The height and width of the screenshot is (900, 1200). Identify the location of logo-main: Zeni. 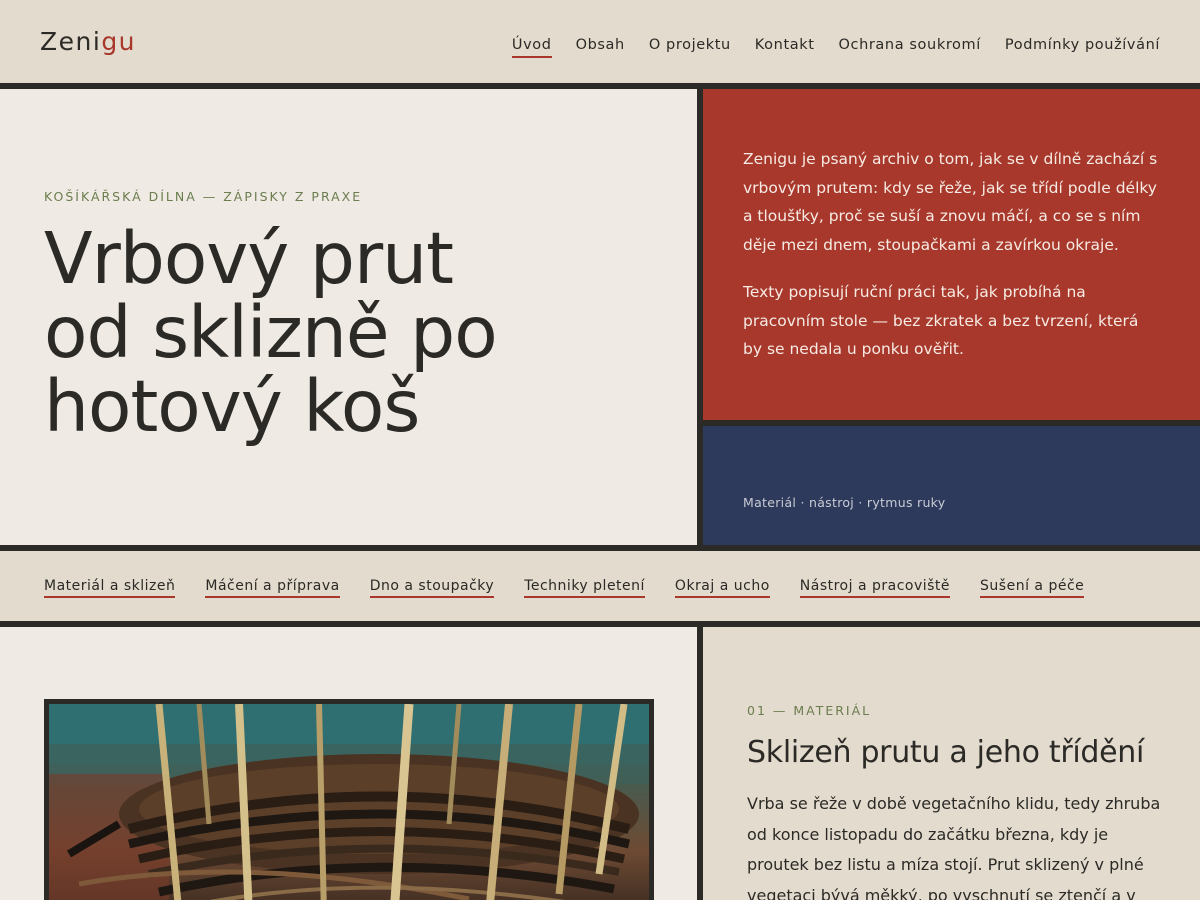
(71, 41).